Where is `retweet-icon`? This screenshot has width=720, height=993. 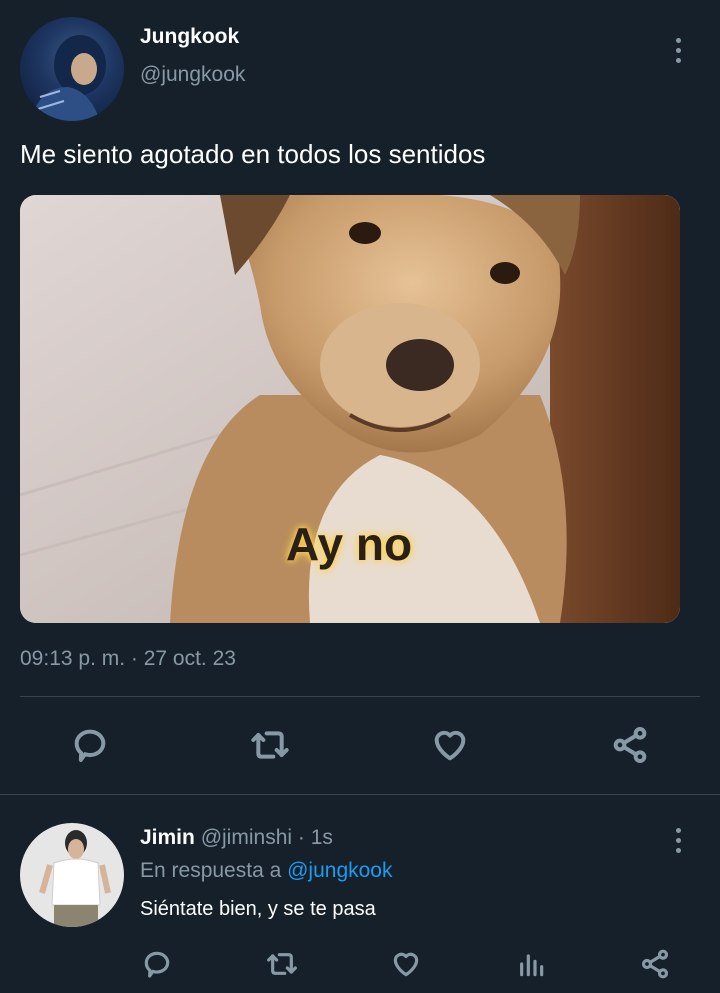
retweet-icon is located at coordinates (270, 745).